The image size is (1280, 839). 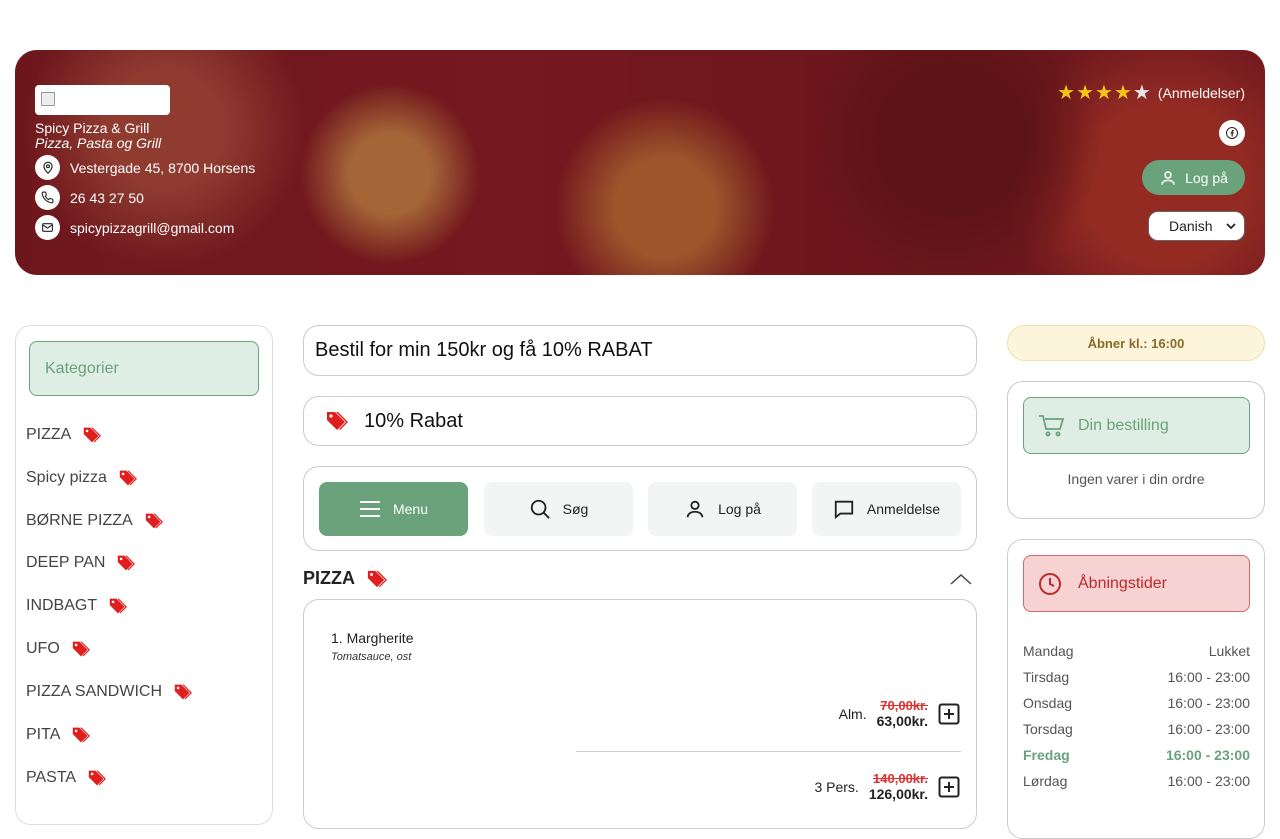 I want to click on facebook-icon, so click(x=1232, y=133).